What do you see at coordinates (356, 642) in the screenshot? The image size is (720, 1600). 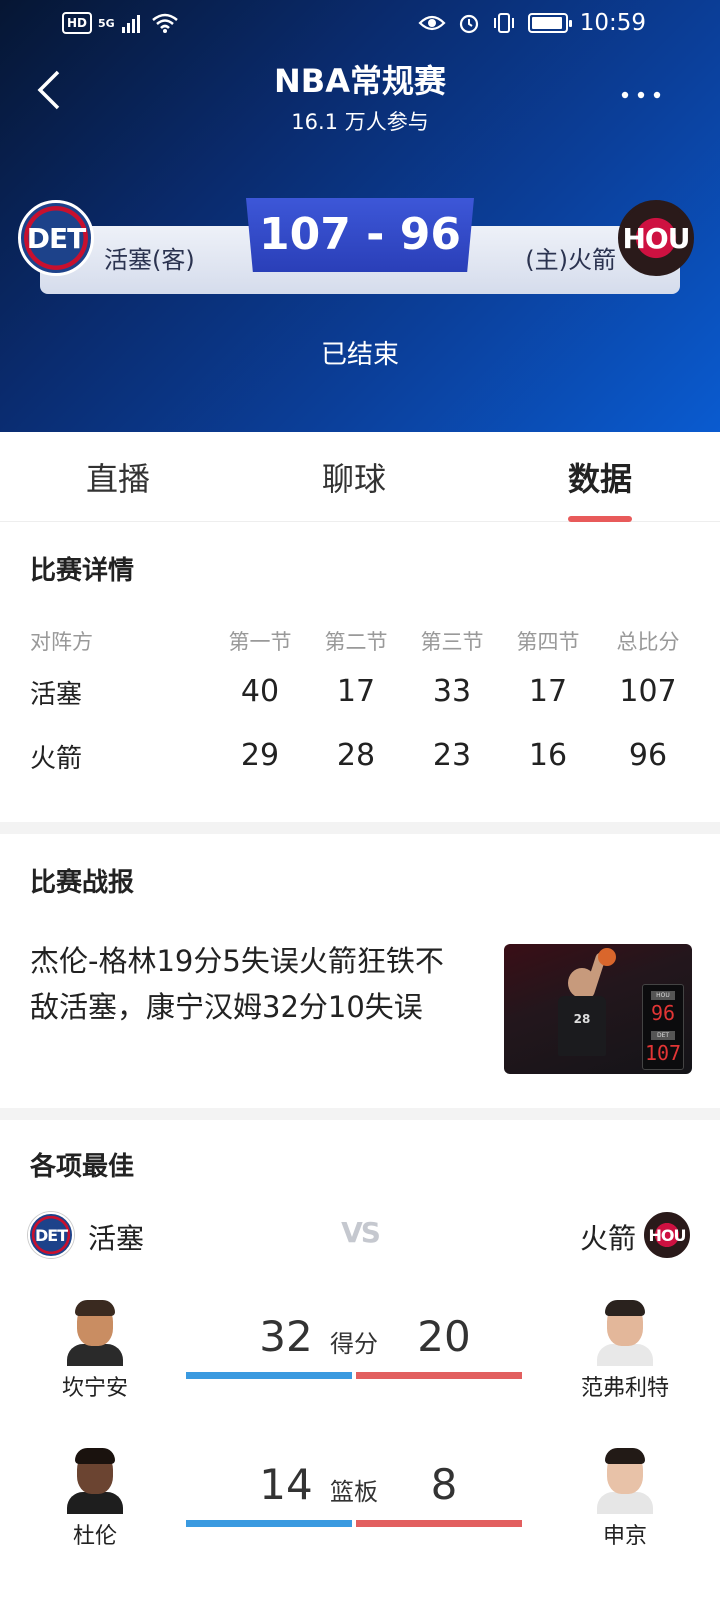 I see `header-q2: 第二节` at bounding box center [356, 642].